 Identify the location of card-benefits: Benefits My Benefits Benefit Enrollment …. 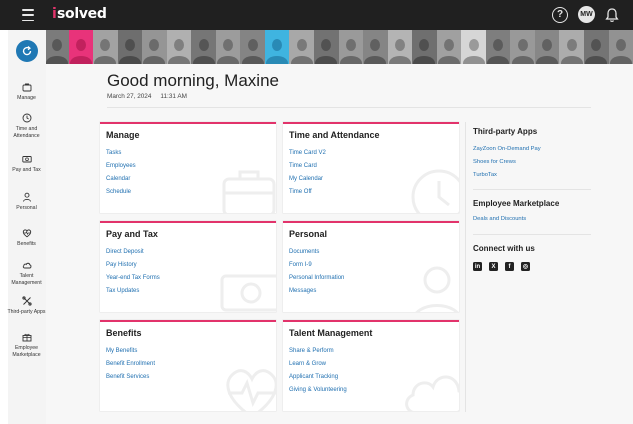
(188, 365).